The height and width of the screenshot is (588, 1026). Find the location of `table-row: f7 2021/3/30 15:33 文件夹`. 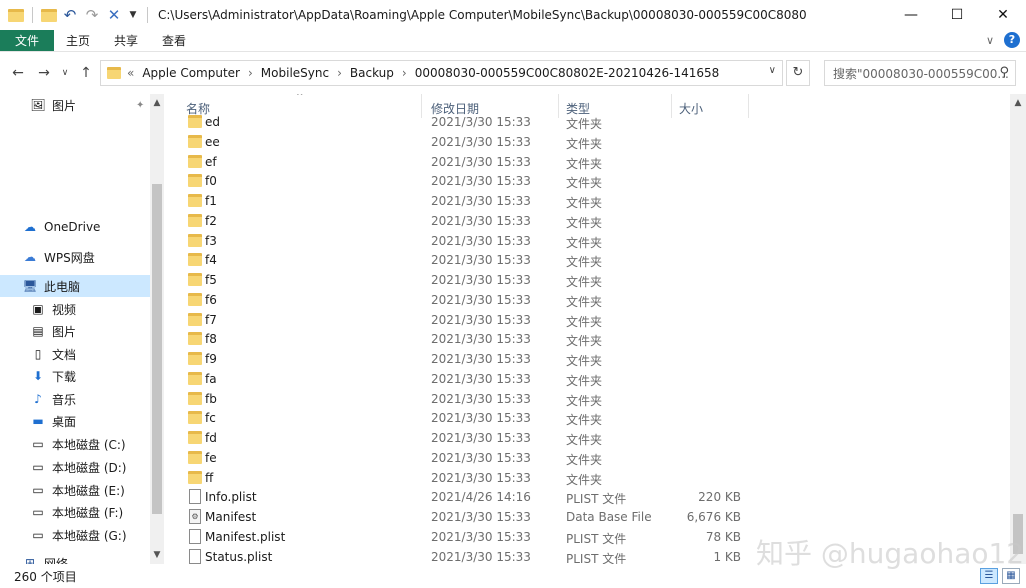

table-row: f7 2021/3/30 15:33 文件夹 is located at coordinates (466, 320).